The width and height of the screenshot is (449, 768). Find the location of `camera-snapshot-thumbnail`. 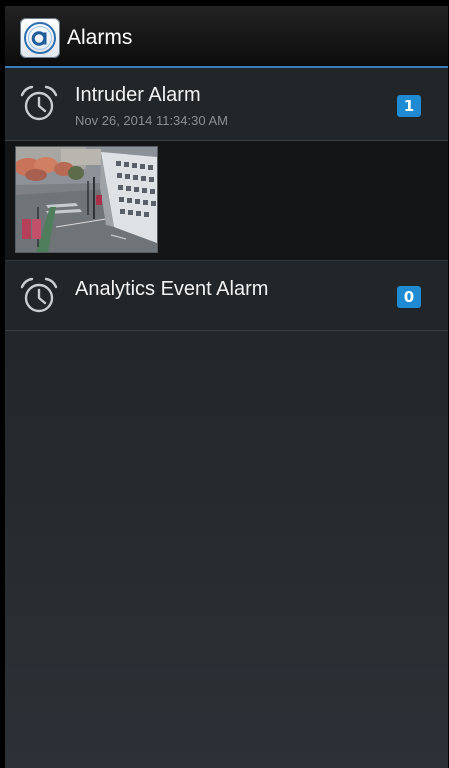

camera-snapshot-thumbnail is located at coordinates (86, 199).